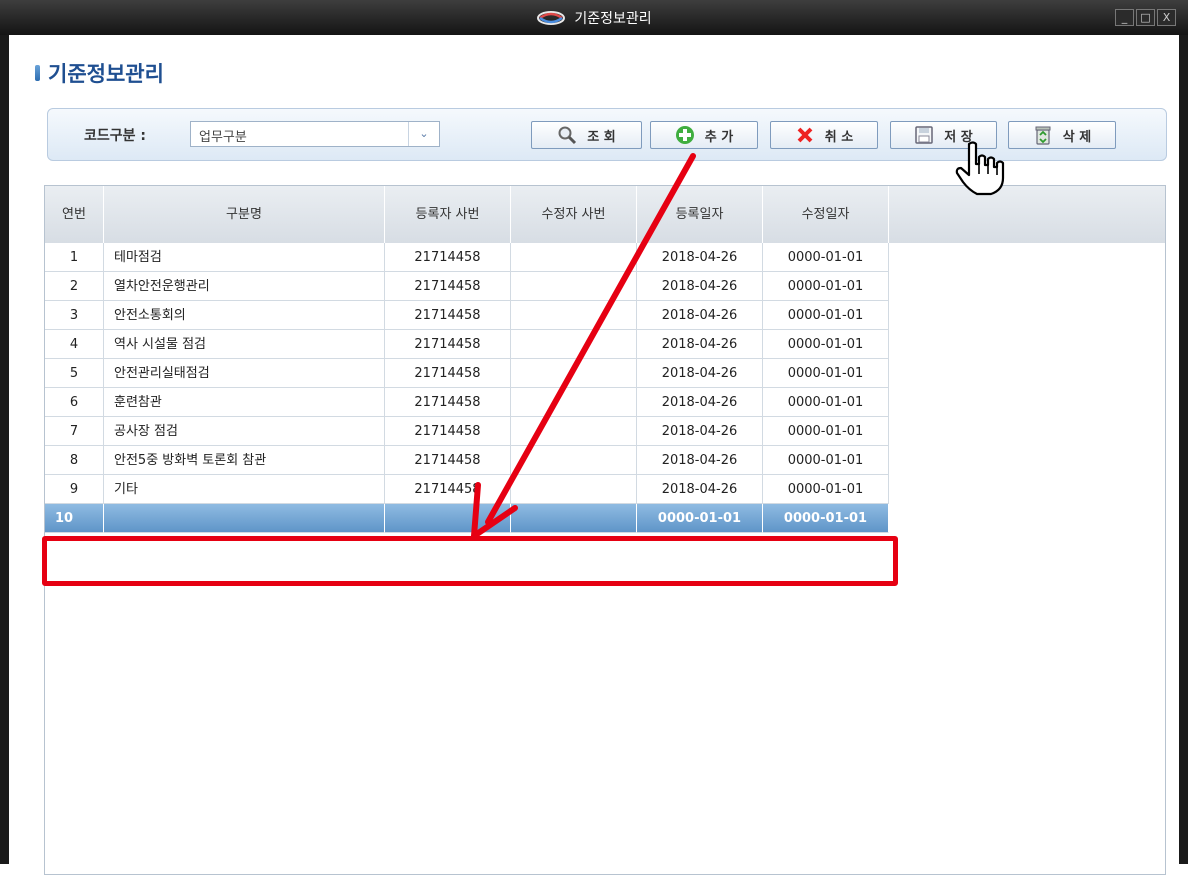  I want to click on table-row: 7 공사장 점검 21714458 2018-04-26 0000-01-01, so click(467, 431).